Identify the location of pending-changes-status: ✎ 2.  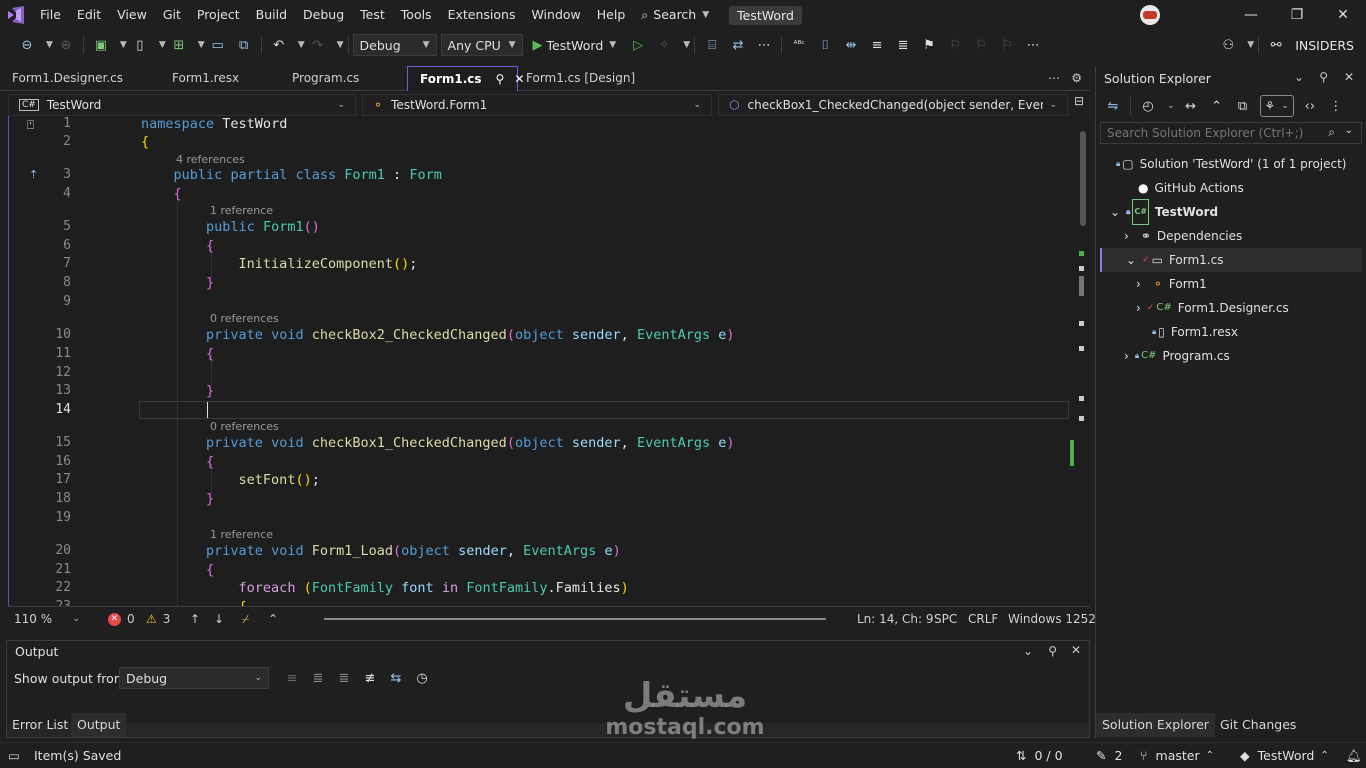
(1109, 755).